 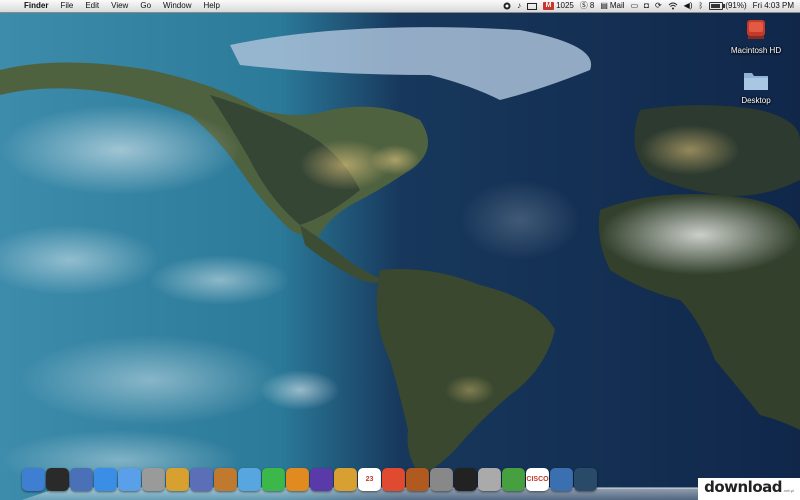 I want to click on mail-icon: ▤, so click(x=604, y=5).